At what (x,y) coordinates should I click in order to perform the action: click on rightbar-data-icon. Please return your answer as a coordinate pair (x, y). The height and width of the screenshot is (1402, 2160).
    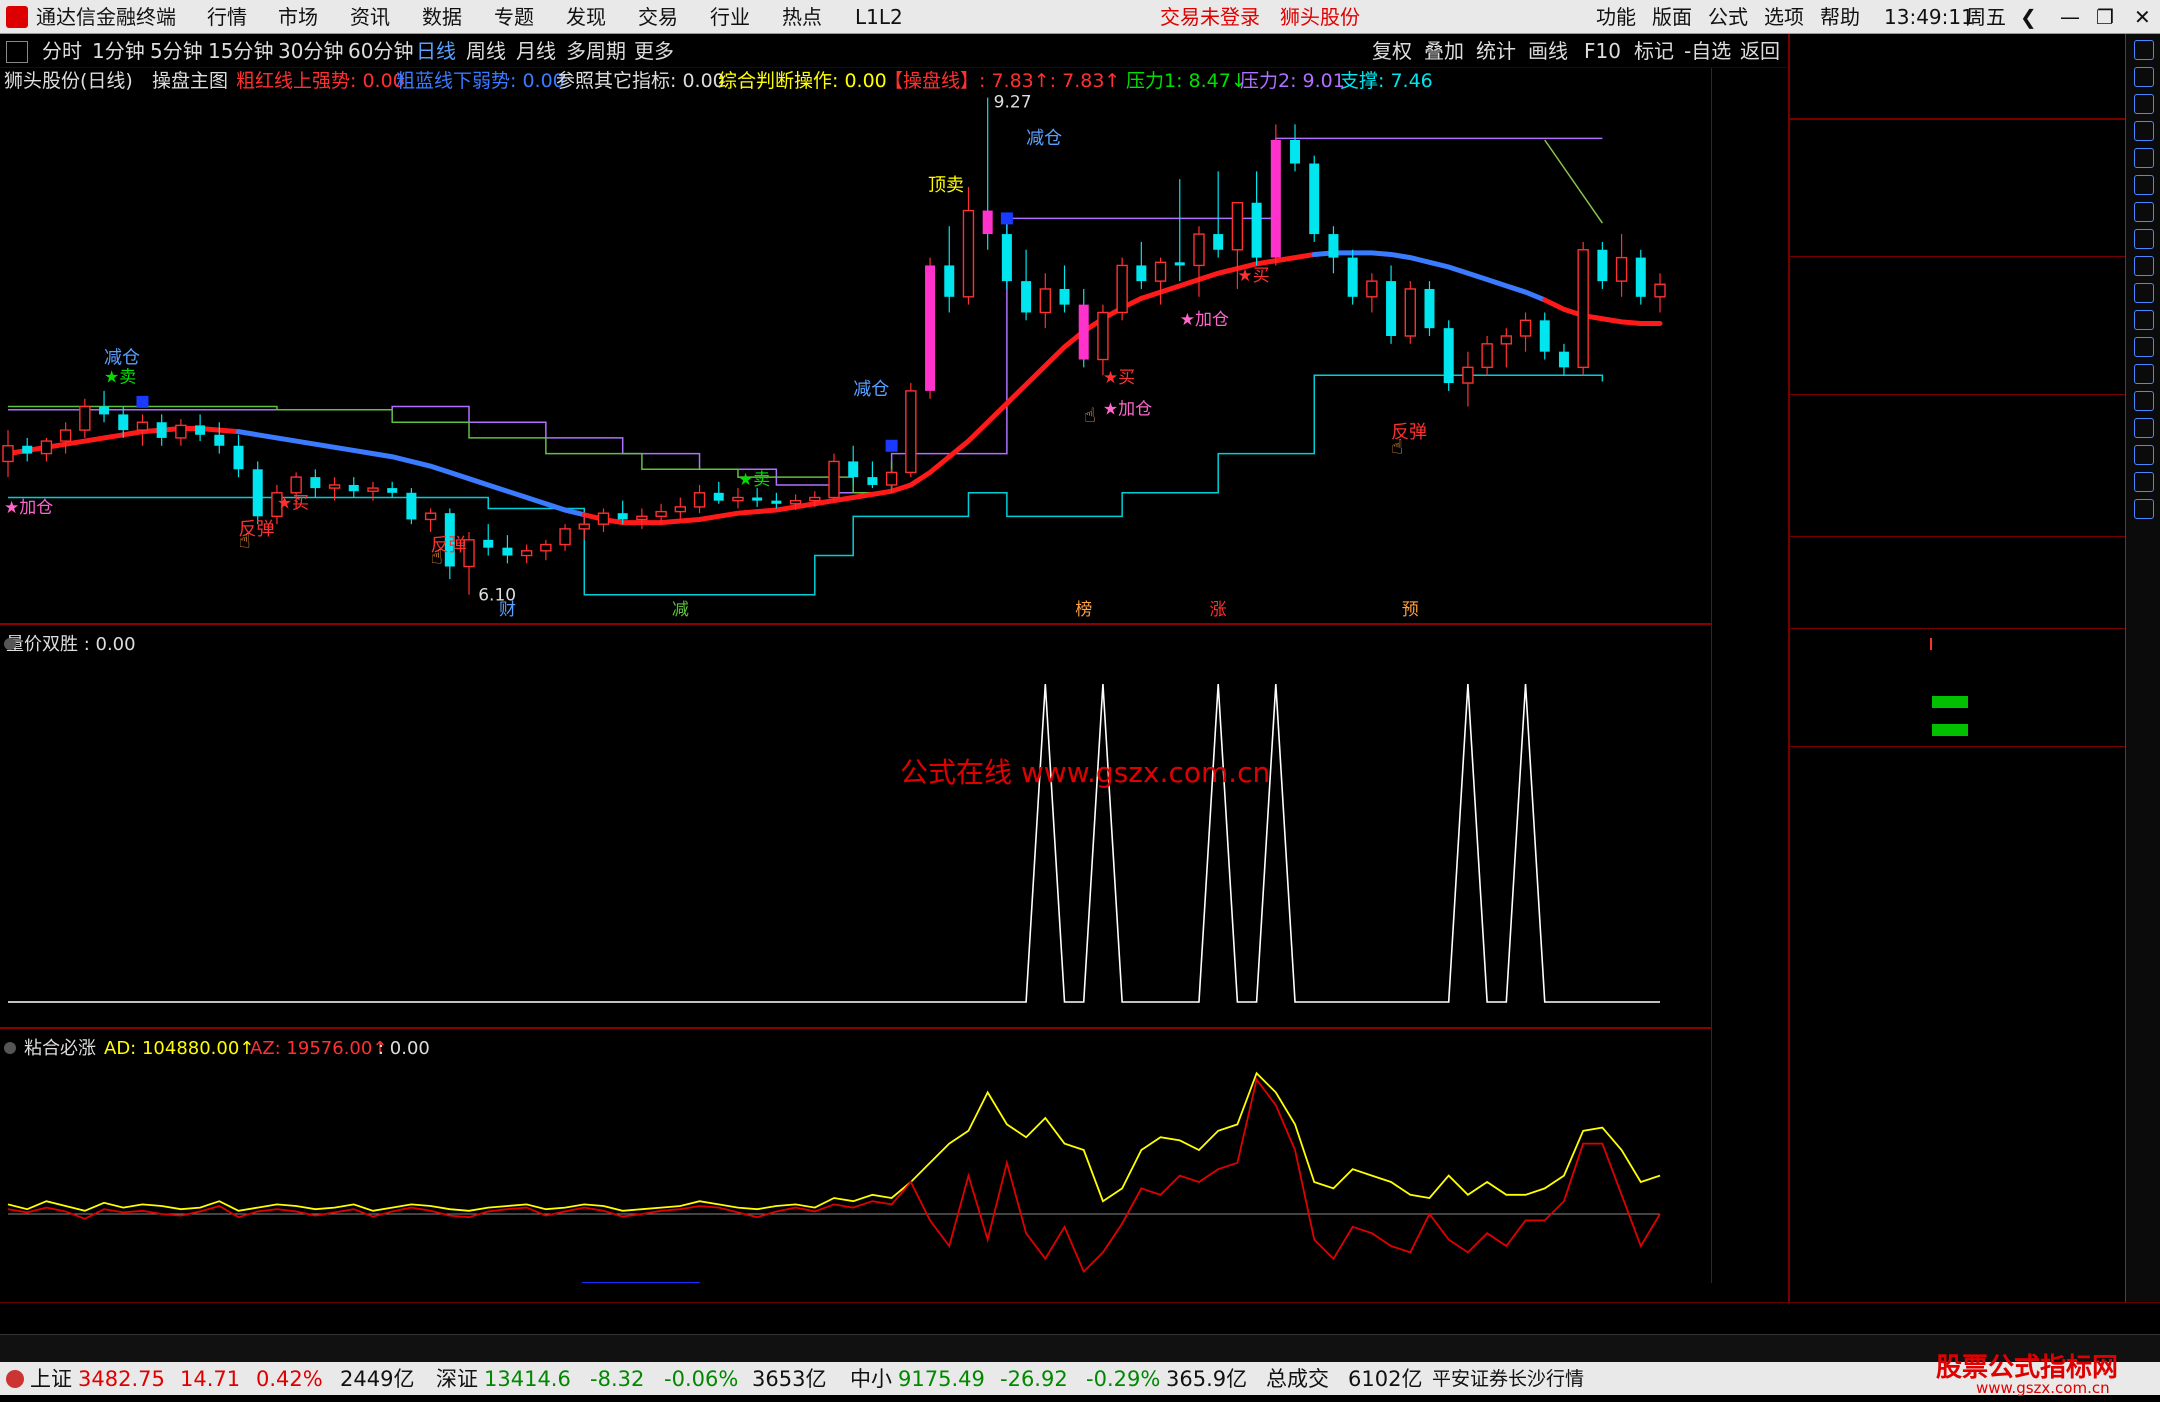
    Looking at the image, I should click on (2144, 293).